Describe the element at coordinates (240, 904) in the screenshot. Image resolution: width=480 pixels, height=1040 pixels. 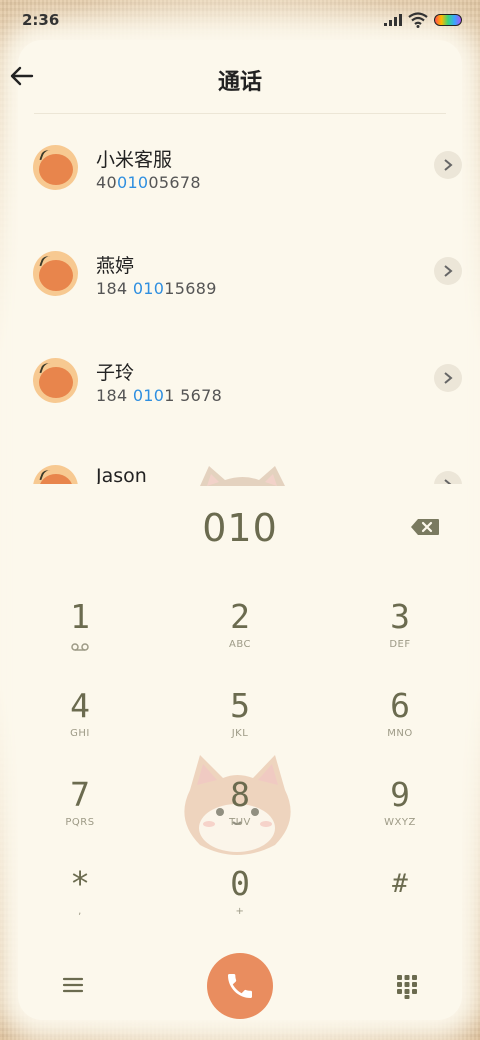
I see `key-0: 0 +` at that location.